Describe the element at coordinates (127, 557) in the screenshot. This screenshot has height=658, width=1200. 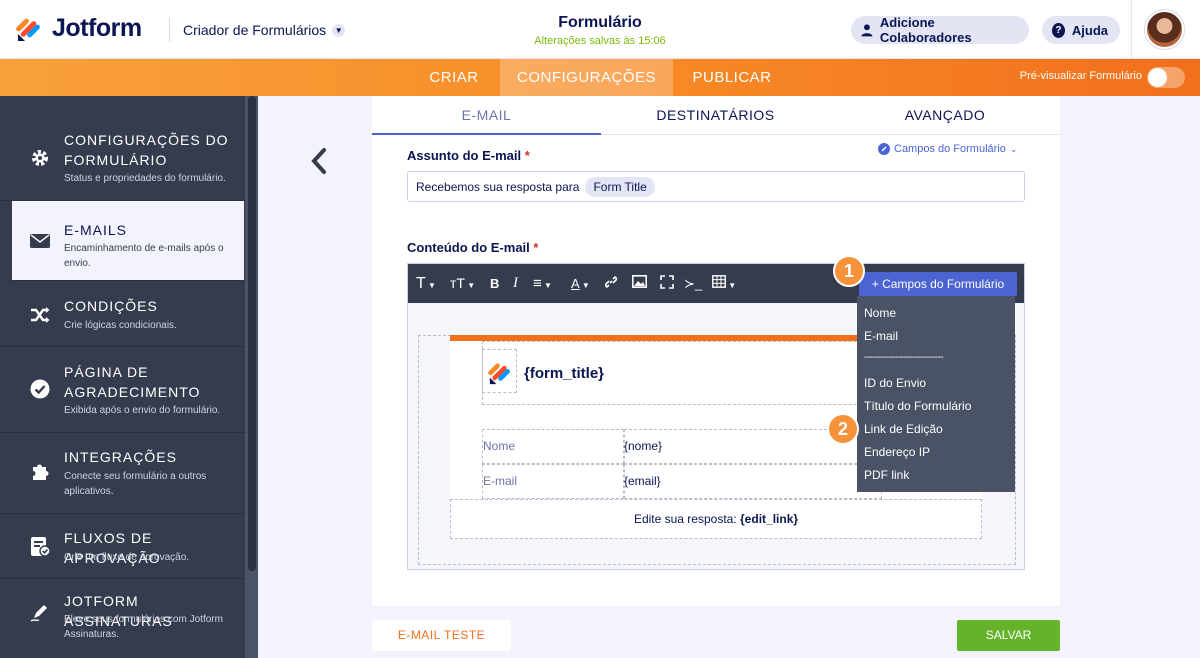
I see `sidebar-item-desc: Crie um fluxo de aprovação.` at that location.